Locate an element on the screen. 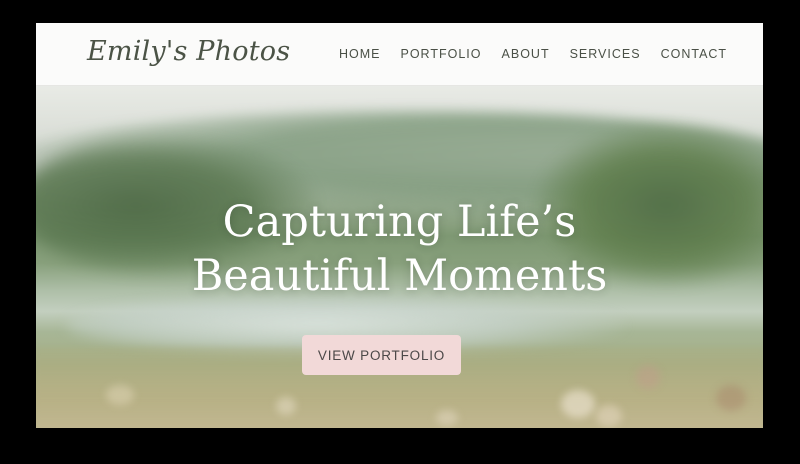  main-navigation: HOME PORTFOLIO ABOUT SERVICES CONTACT is located at coordinates (543, 54).